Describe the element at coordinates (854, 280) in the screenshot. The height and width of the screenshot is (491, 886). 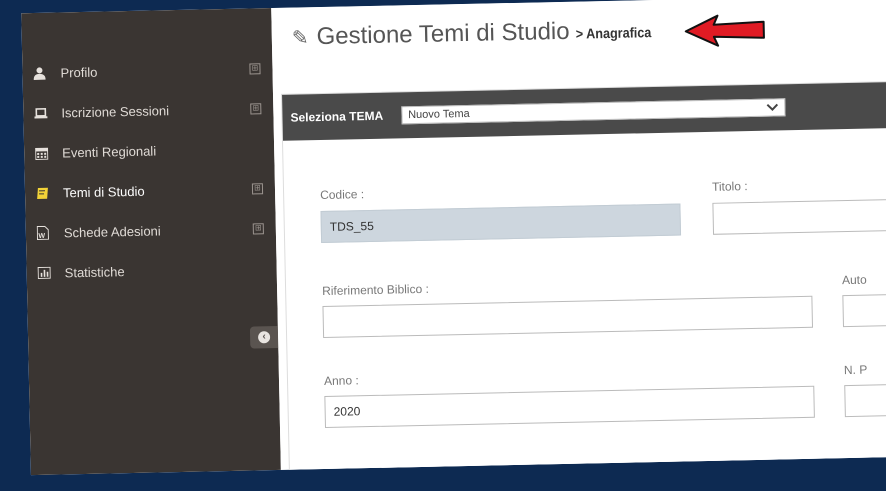
I see `autore-label: Auto` at that location.